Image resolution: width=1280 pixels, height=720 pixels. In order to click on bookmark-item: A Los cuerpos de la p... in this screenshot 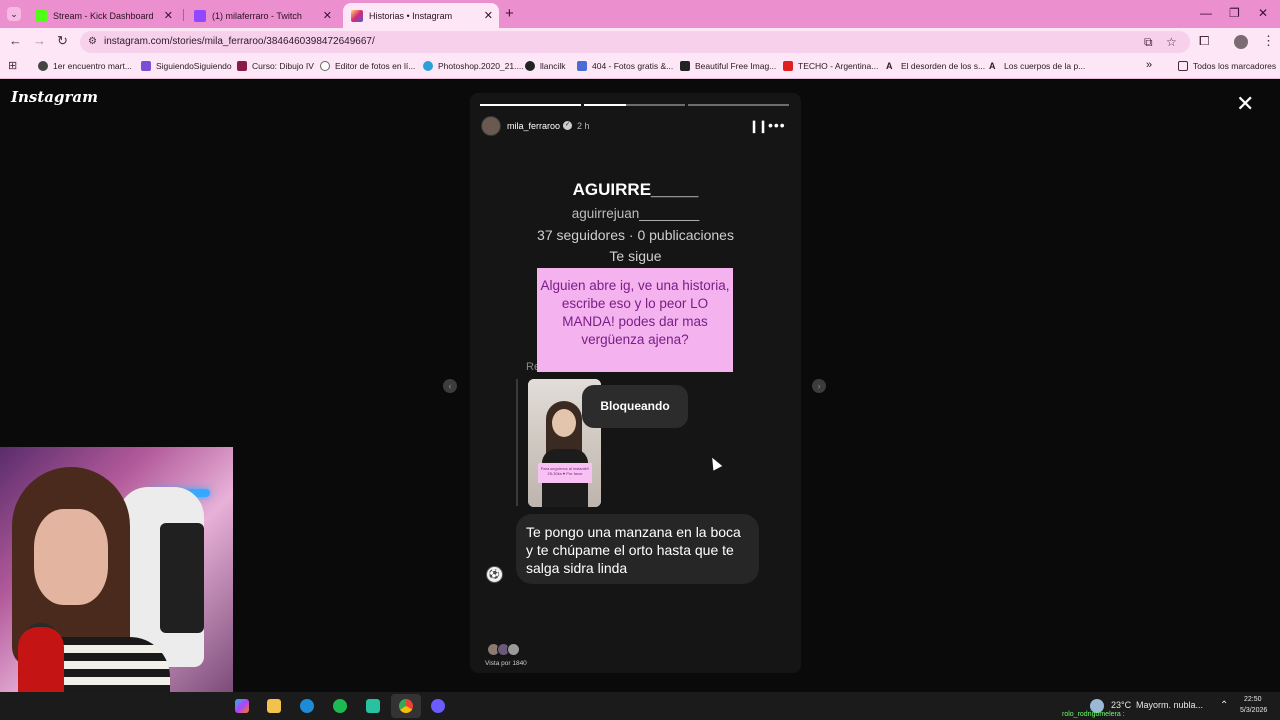, I will do `click(1037, 66)`.